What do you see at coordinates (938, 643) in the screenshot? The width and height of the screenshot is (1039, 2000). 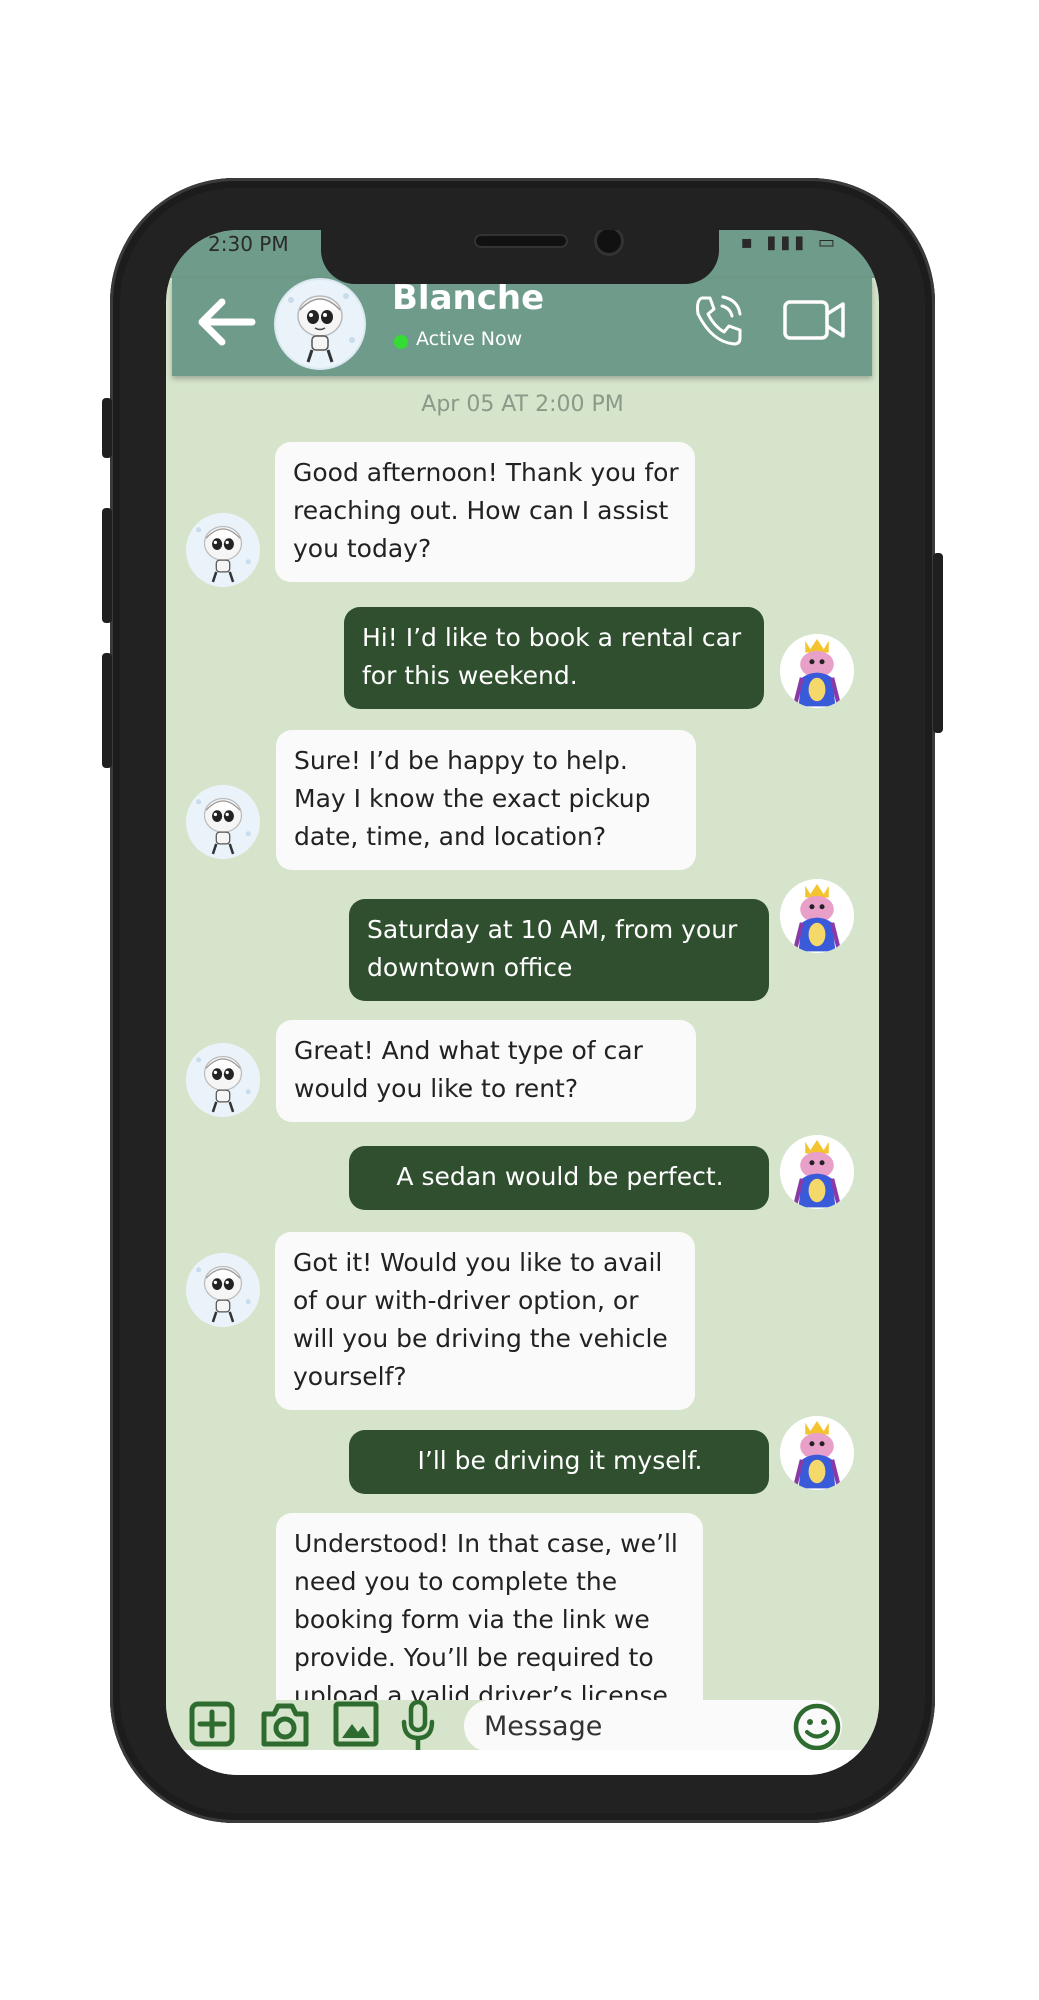 I see `power-button` at bounding box center [938, 643].